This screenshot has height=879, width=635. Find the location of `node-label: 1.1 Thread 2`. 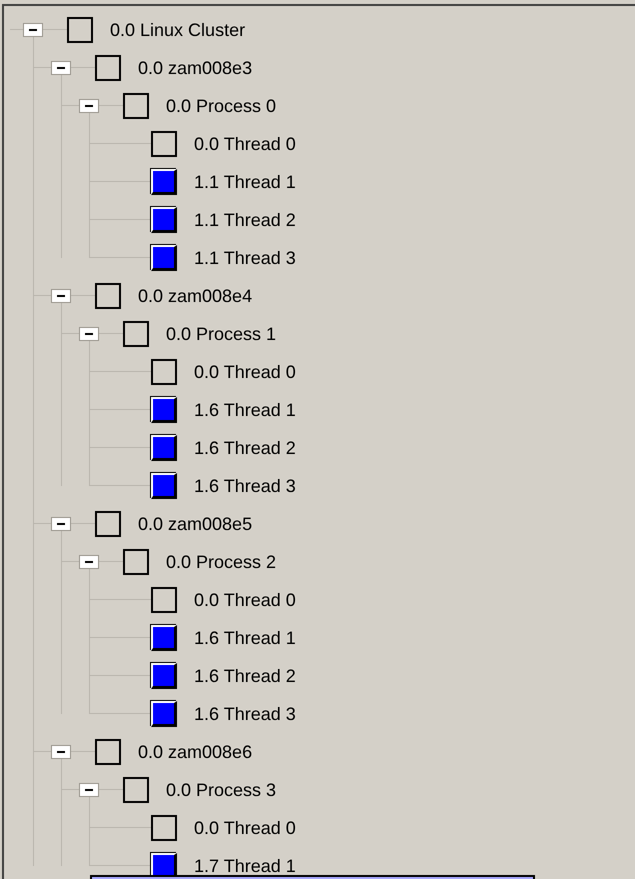

node-label: 1.1 Thread 2 is located at coordinates (245, 220).